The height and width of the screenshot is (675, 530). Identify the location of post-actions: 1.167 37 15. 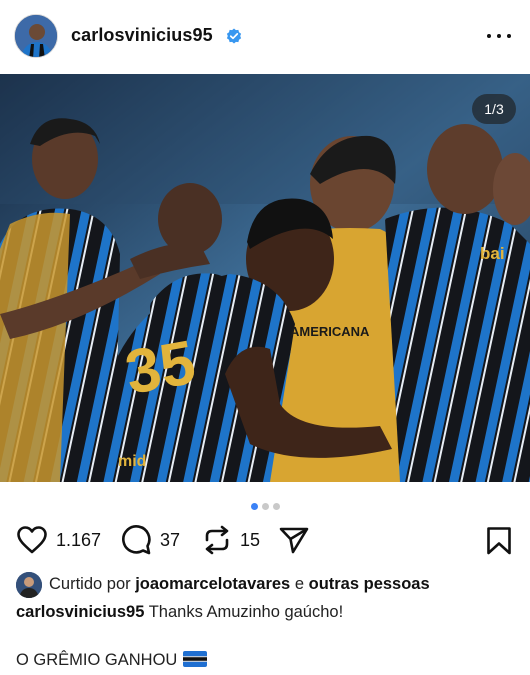
(265, 540).